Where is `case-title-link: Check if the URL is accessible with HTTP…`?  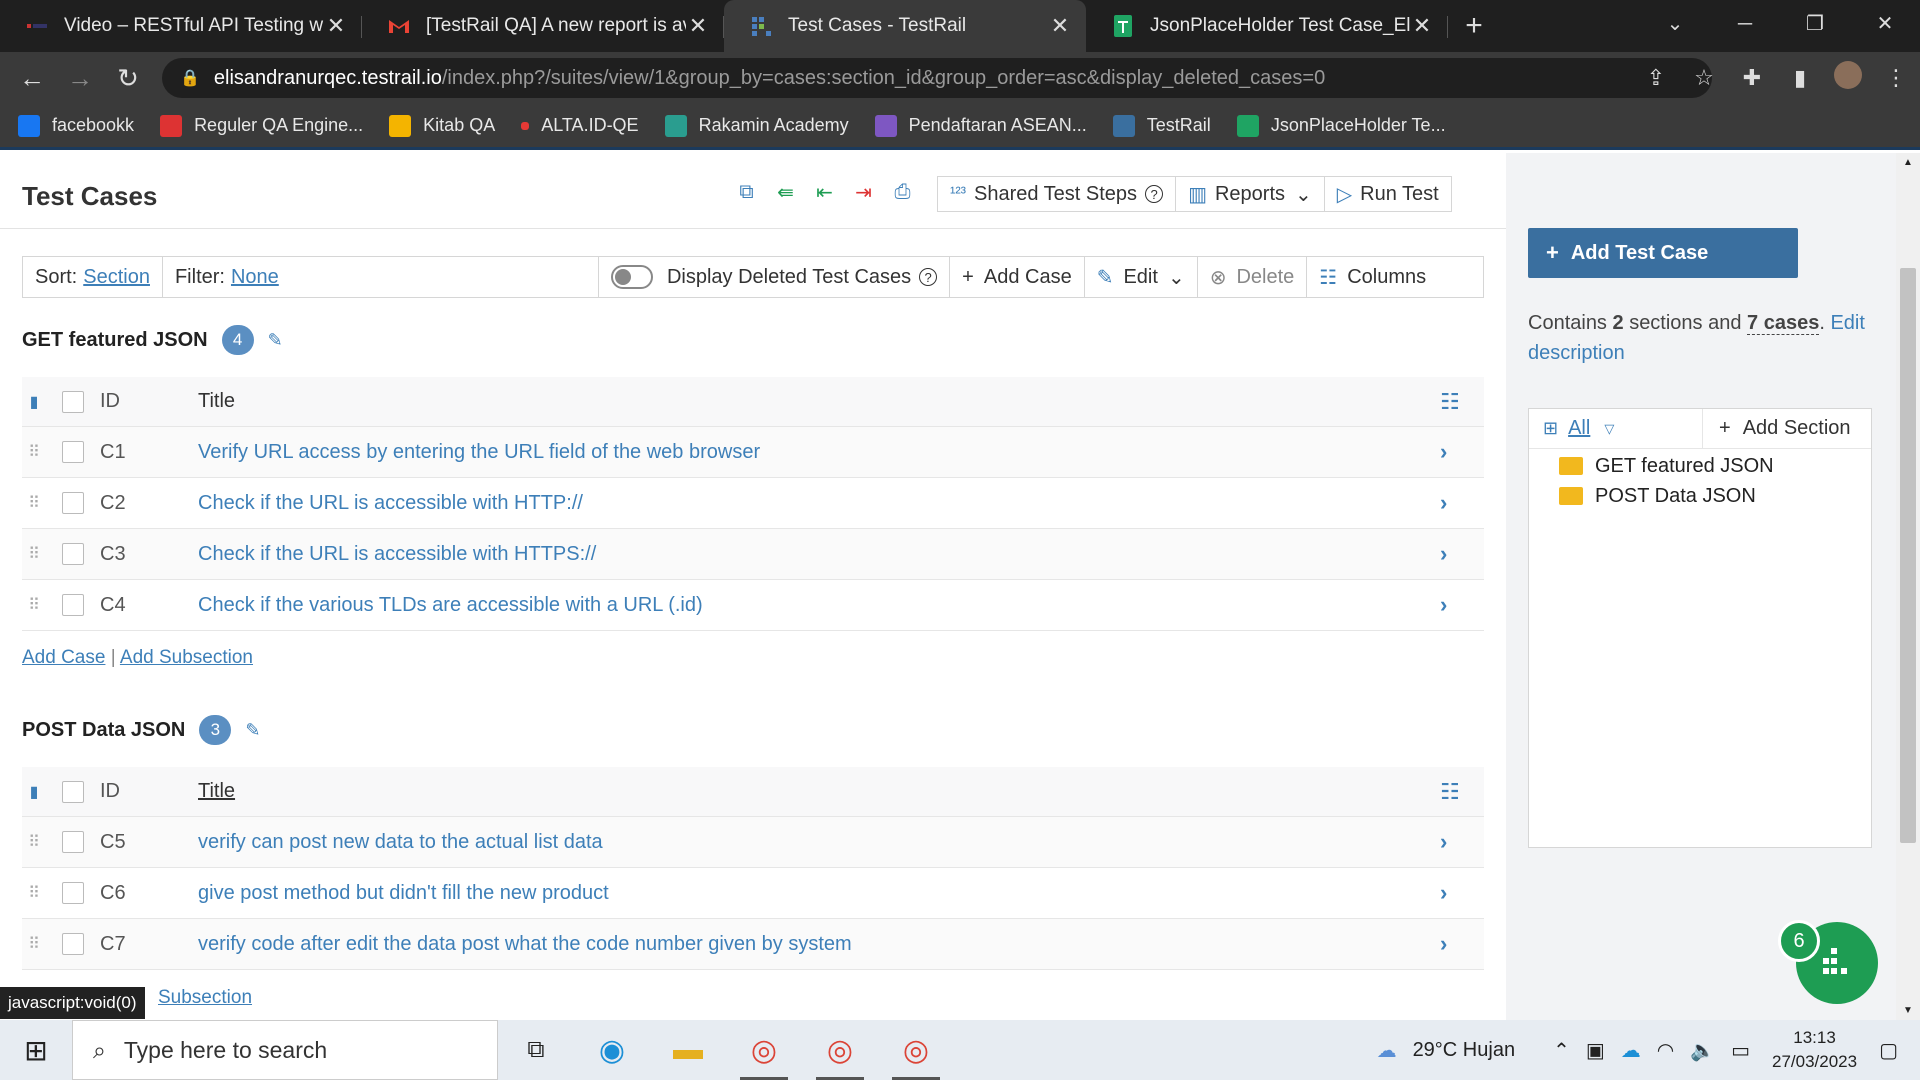
case-title-link: Check if the URL is accessible with HTTP… is located at coordinates (819, 554).